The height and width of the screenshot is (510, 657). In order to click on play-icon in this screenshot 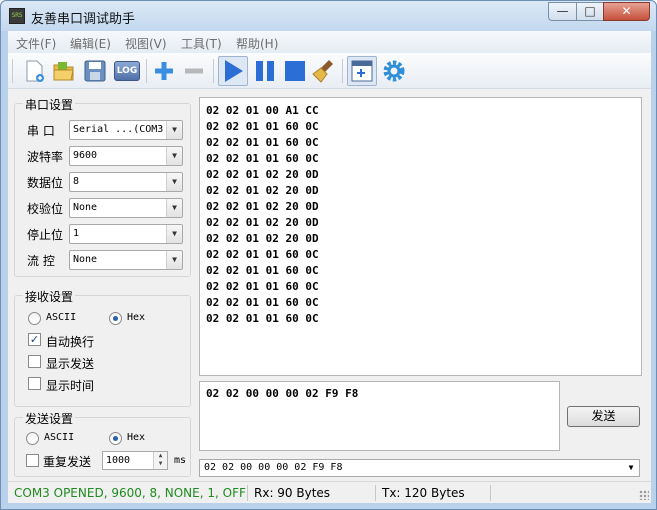, I will do `click(234, 71)`.